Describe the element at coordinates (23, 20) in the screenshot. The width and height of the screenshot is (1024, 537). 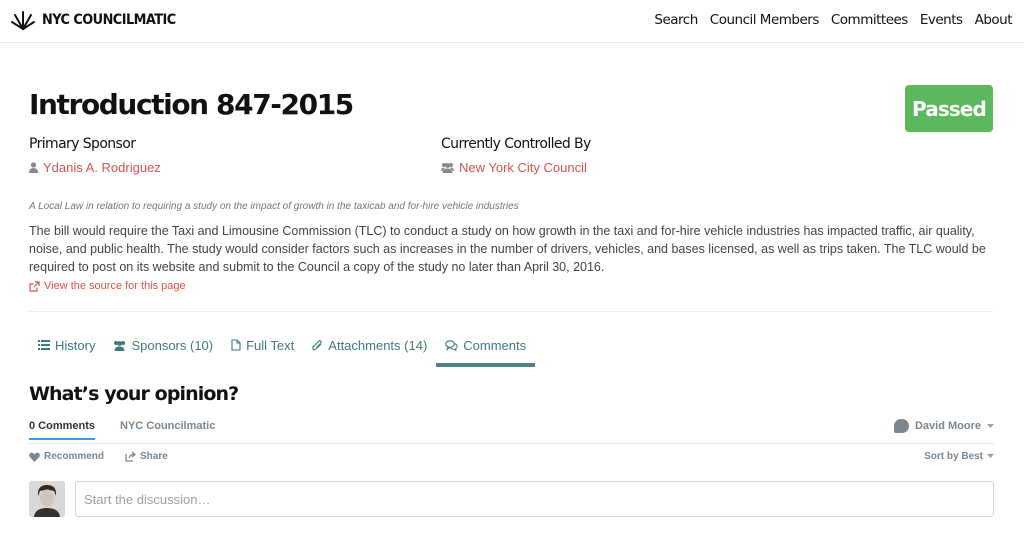
I see `councilmatic-logo-icon` at that location.